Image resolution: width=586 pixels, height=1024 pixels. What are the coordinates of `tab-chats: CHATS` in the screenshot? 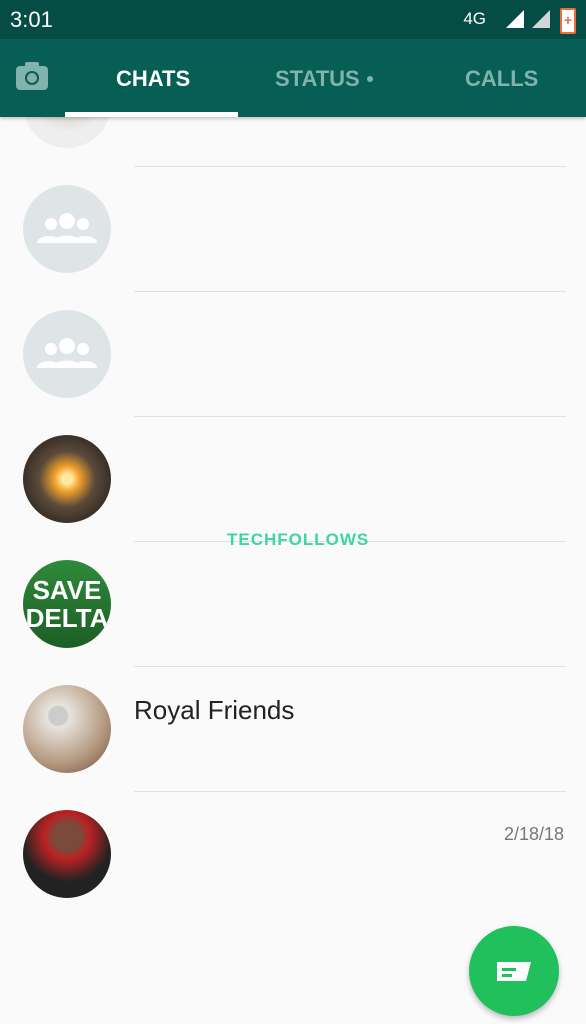 It's located at (153, 79).